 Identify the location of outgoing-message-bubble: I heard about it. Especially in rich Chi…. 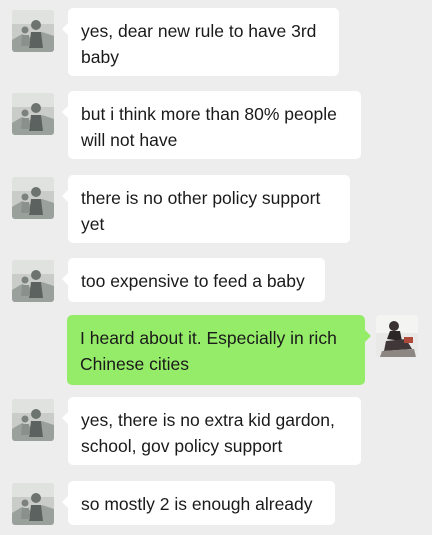
(219, 350).